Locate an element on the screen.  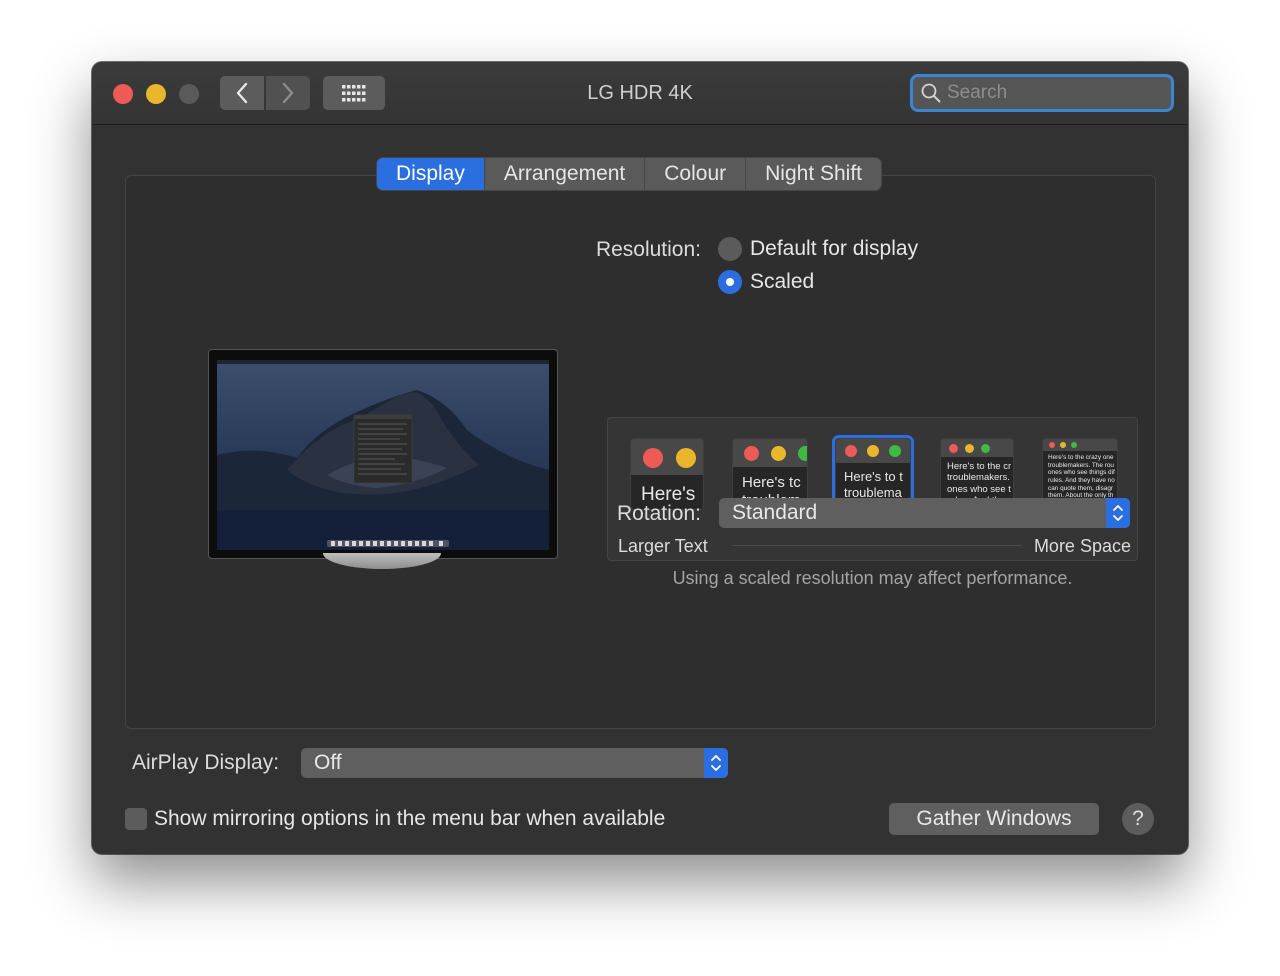
close-button is located at coordinates (123, 94).